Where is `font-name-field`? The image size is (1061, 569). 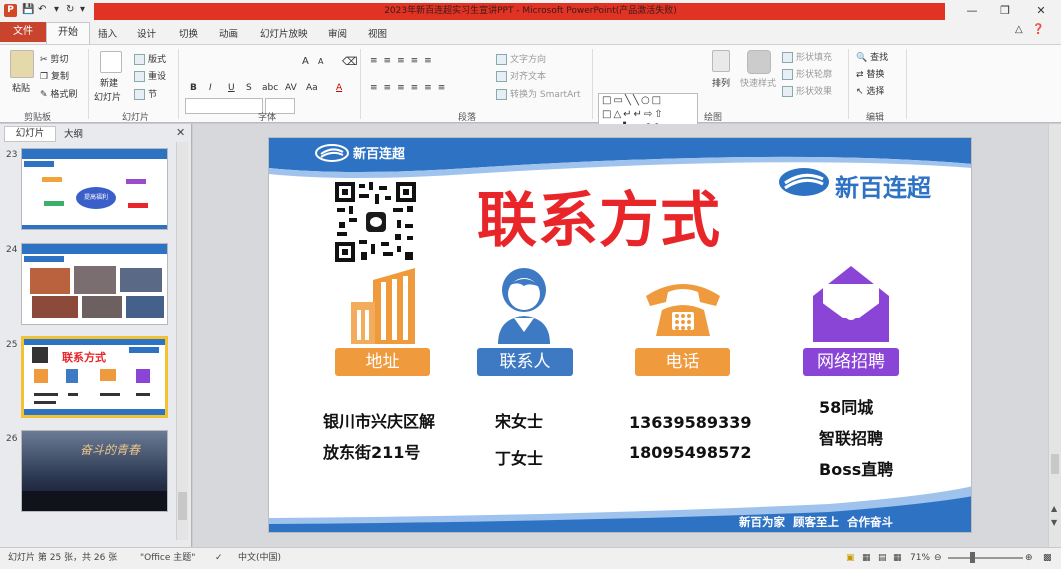 font-name-field is located at coordinates (224, 106).